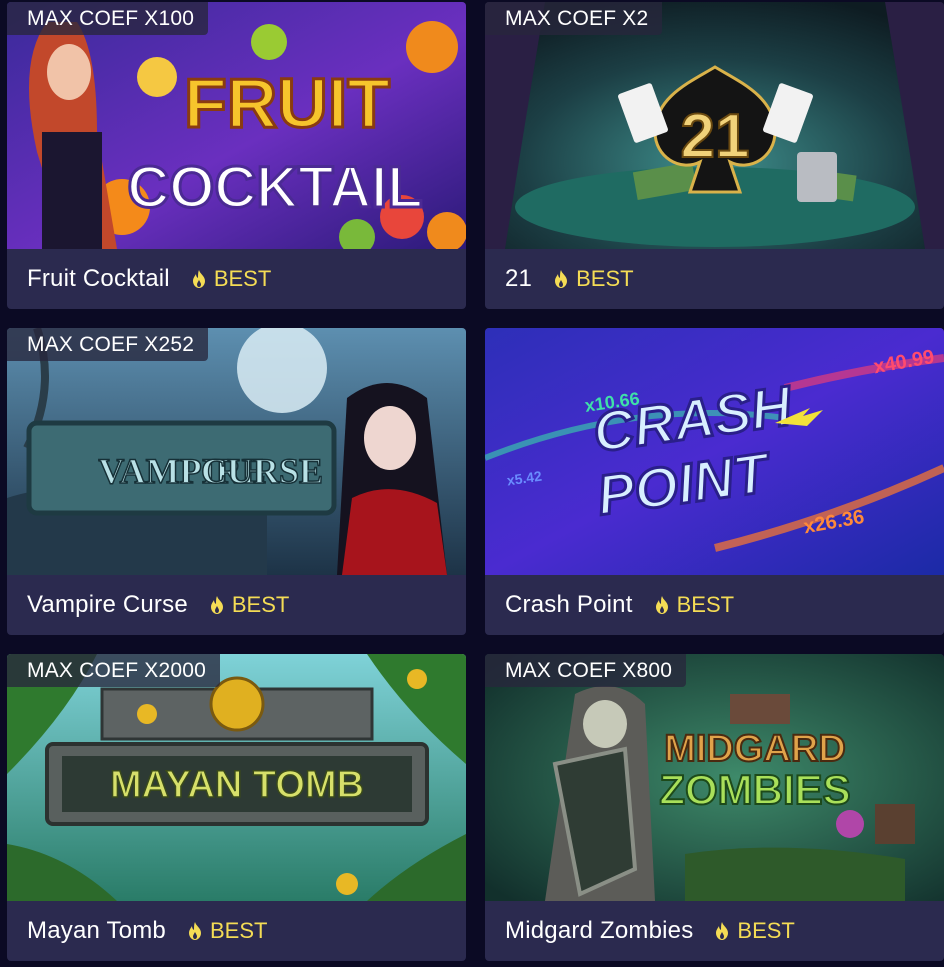 The image size is (944, 967). I want to click on game-thumbnail: MAYAN TOMB MAX COEF X2000, so click(236, 777).